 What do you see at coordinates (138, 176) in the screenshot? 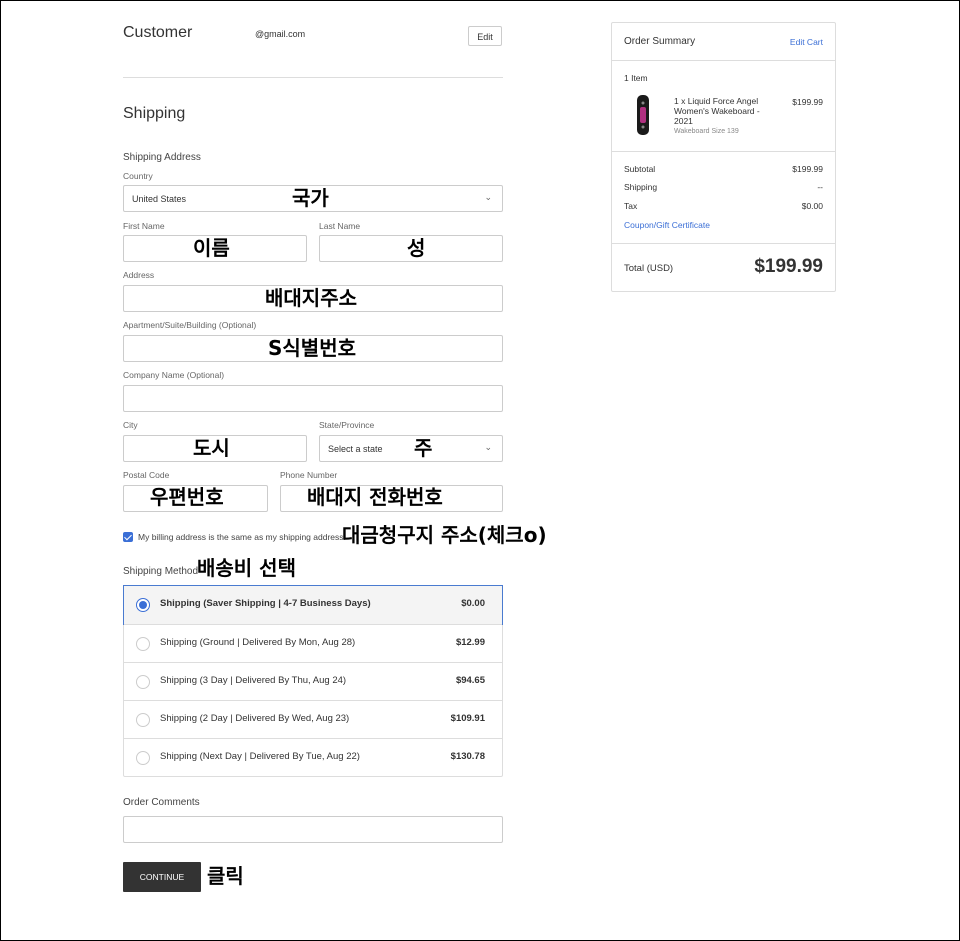
I see `country-label: Country` at bounding box center [138, 176].